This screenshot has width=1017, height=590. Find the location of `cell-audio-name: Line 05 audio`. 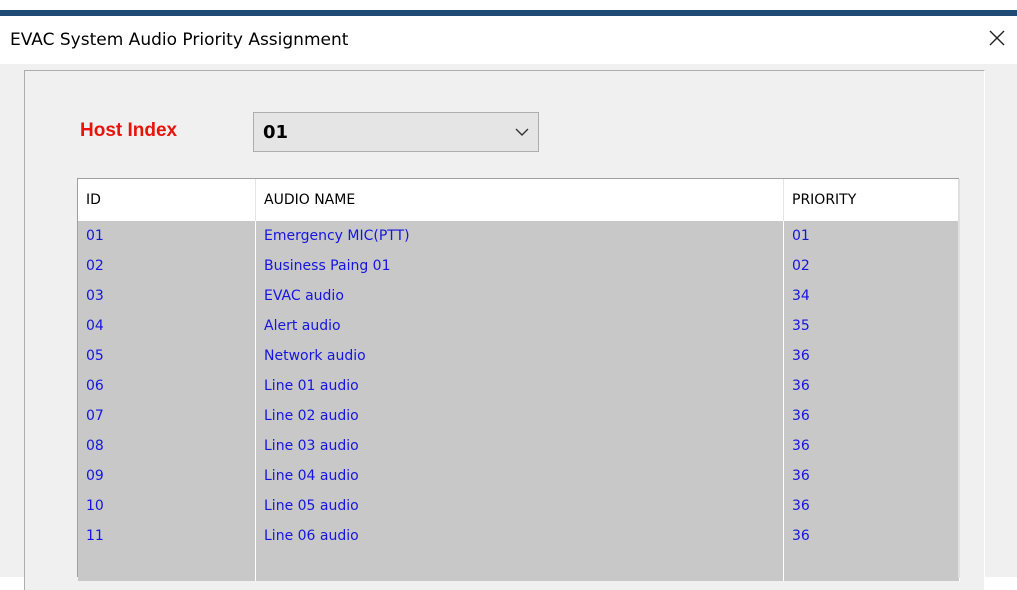

cell-audio-name: Line 05 audio is located at coordinates (520, 506).